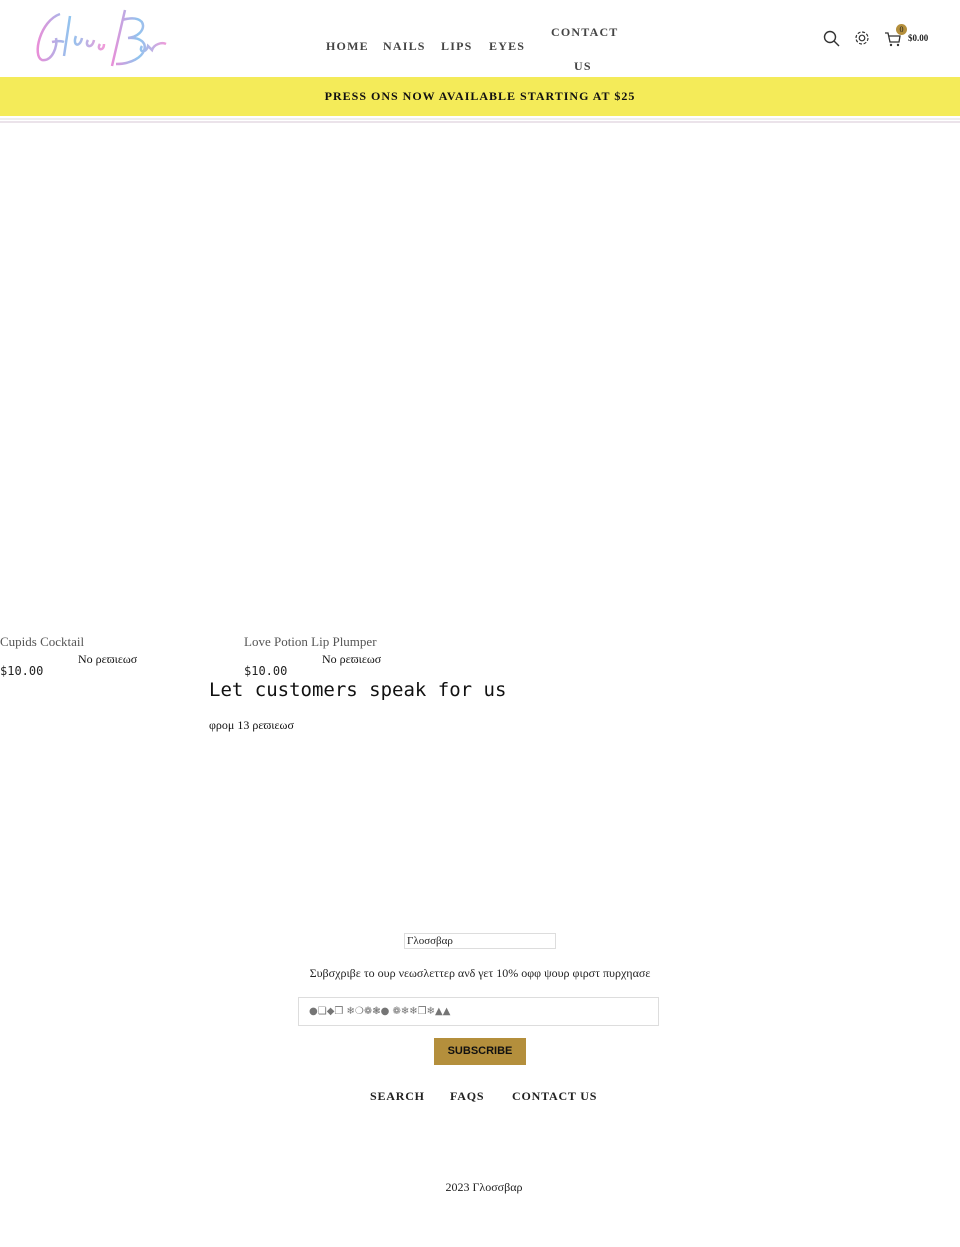 Image resolution: width=960 pixels, height=1247 pixels. Describe the element at coordinates (347, 46) in the screenshot. I see `nav-home: HOME` at that location.